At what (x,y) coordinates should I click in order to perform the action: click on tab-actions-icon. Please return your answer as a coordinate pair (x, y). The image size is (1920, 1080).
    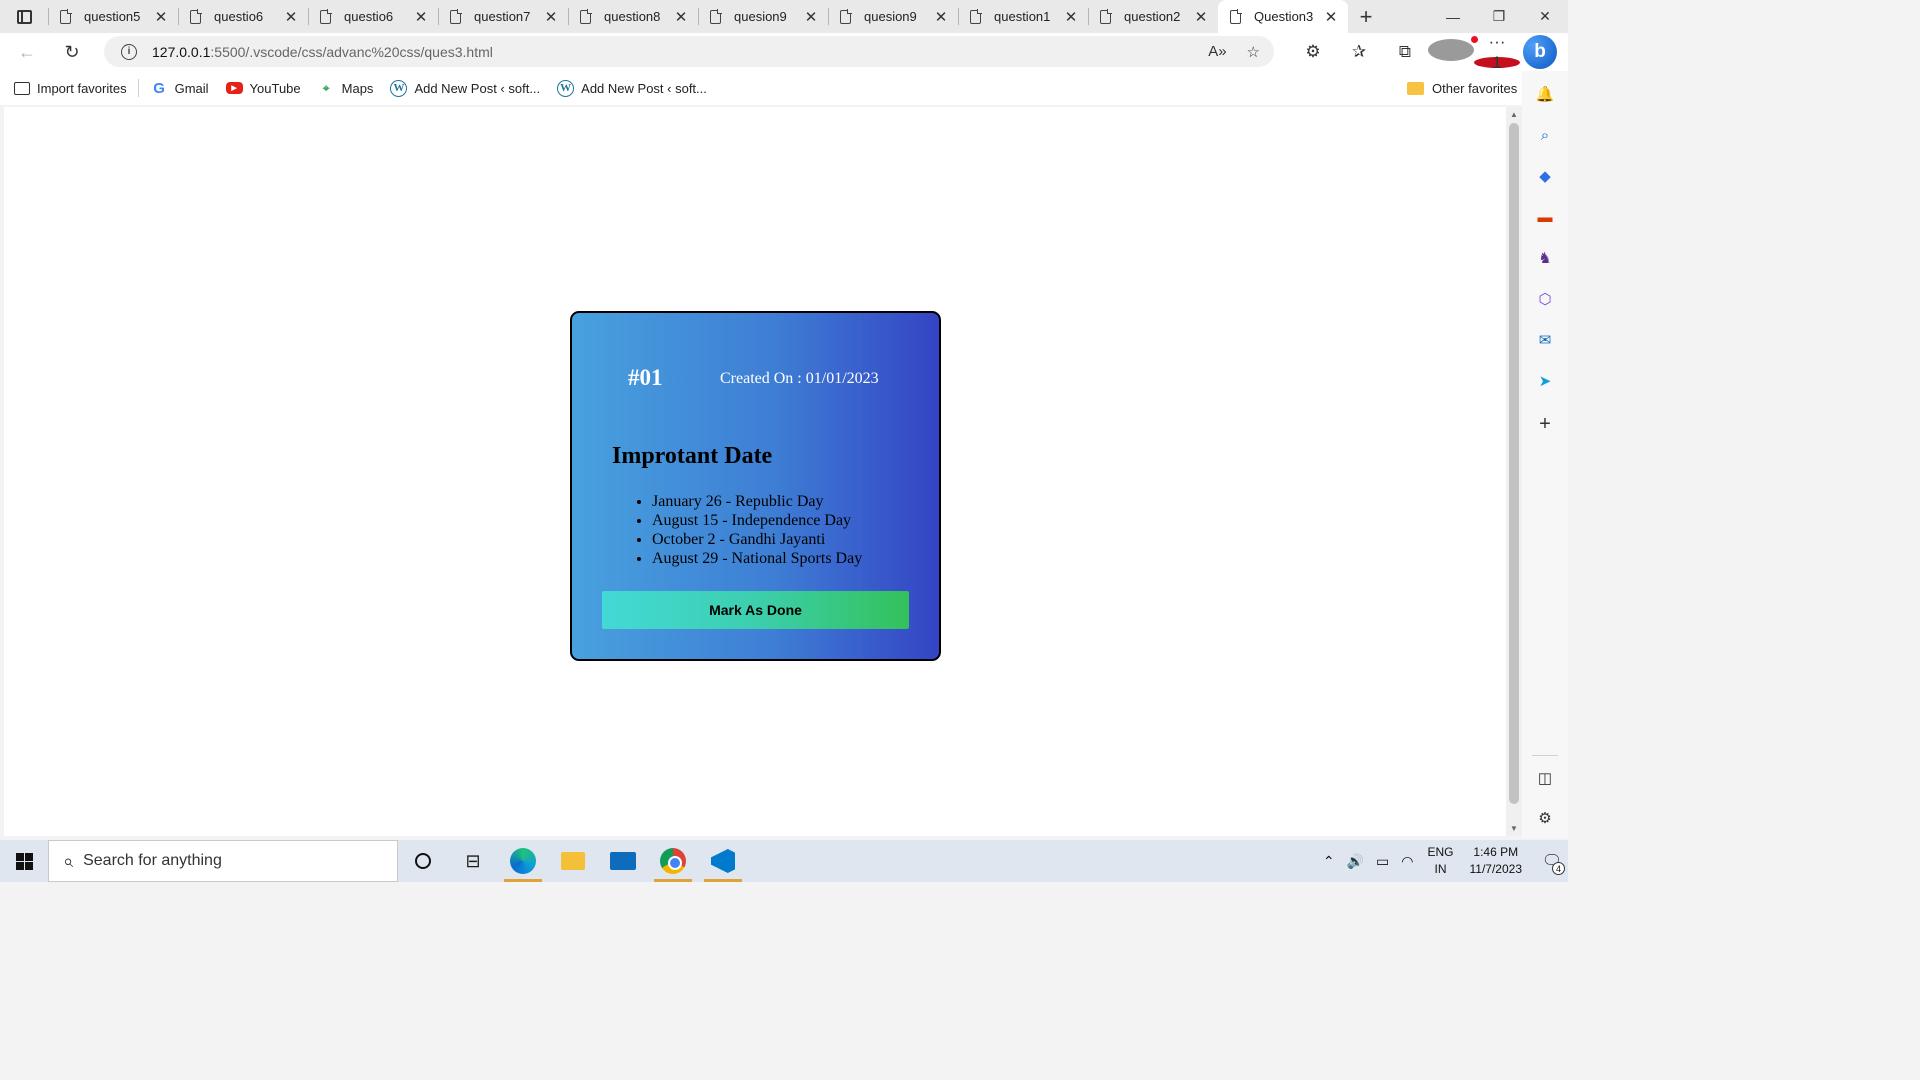
    Looking at the image, I should click on (24, 16).